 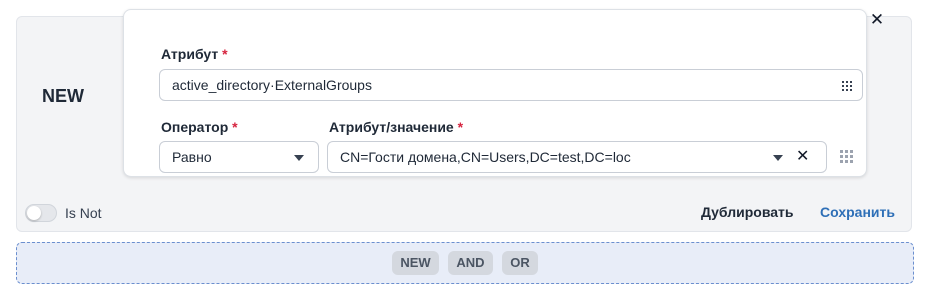 I want to click on attr-value-label: Атрибут/значение *, so click(x=396, y=127).